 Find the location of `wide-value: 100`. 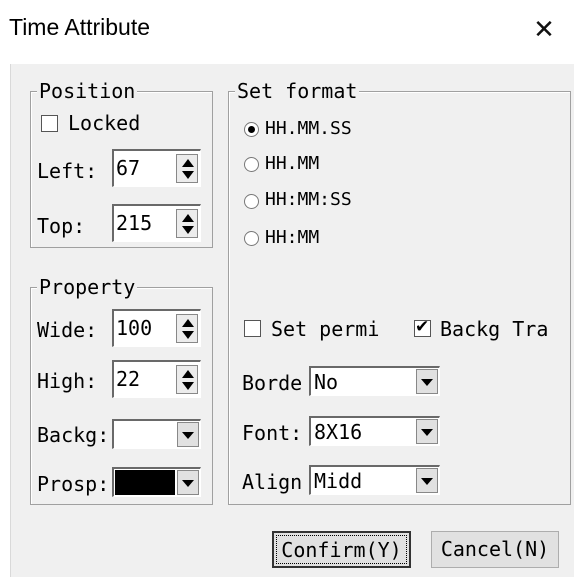

wide-value: 100 is located at coordinates (134, 328).